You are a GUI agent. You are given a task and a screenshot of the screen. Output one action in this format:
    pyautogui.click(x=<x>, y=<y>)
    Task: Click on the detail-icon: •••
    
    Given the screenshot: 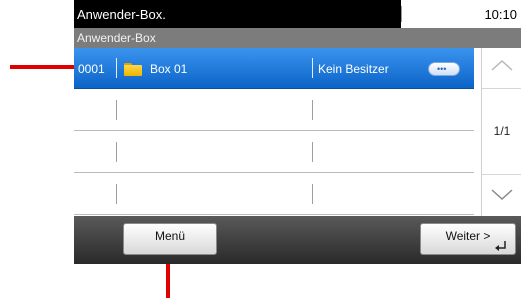 What is the action you would take?
    pyautogui.click(x=442, y=69)
    